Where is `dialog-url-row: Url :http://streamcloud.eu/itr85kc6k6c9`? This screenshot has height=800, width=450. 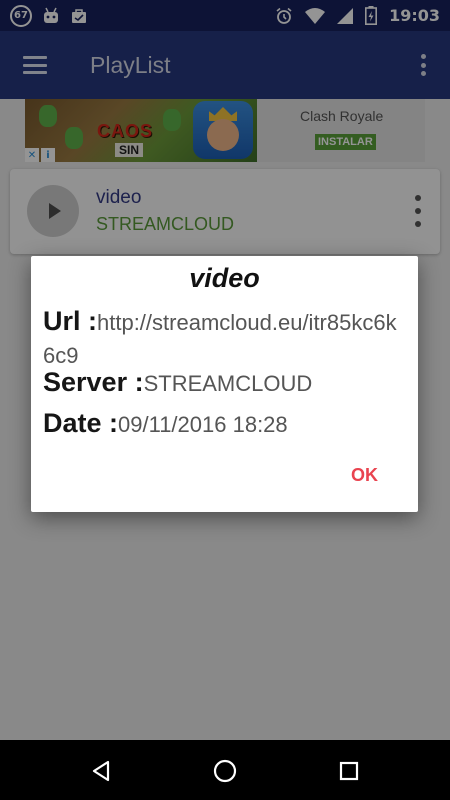
dialog-url-row: Url :http://streamcloud.eu/itr85kc6k6c9 is located at coordinates (223, 340).